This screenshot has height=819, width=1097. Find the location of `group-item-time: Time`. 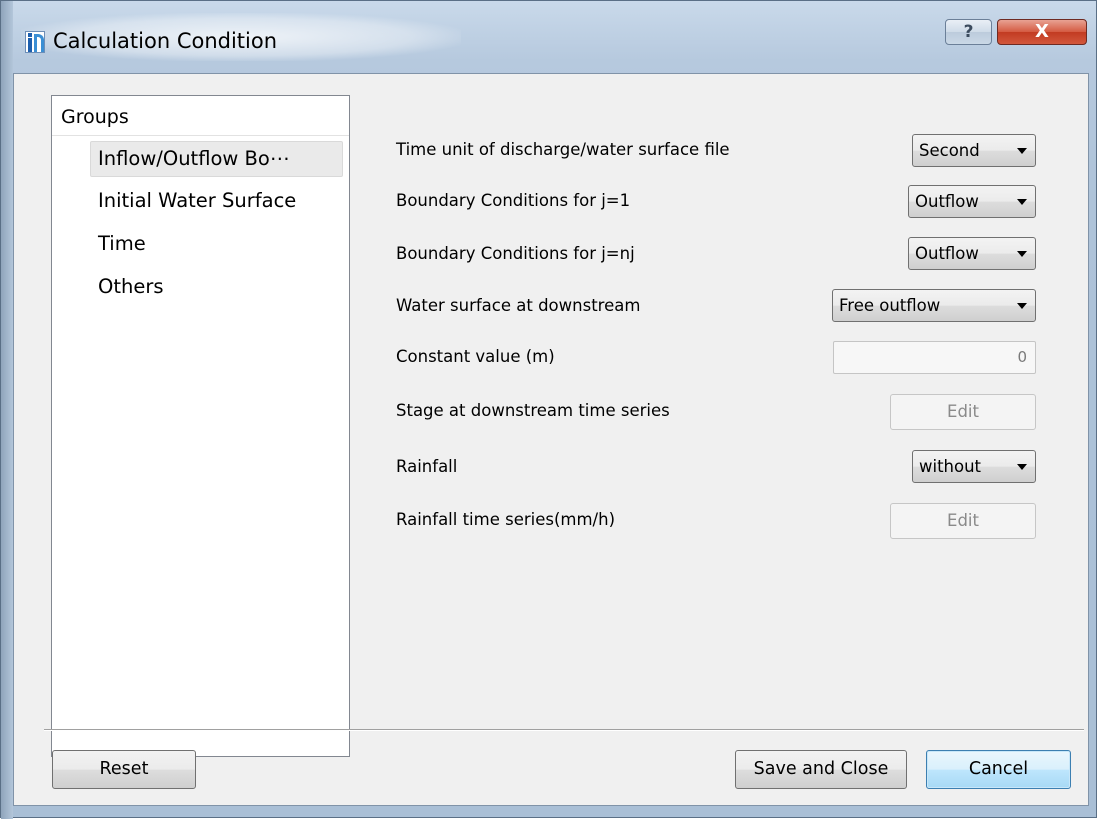

group-item-time: Time is located at coordinates (150, 245).